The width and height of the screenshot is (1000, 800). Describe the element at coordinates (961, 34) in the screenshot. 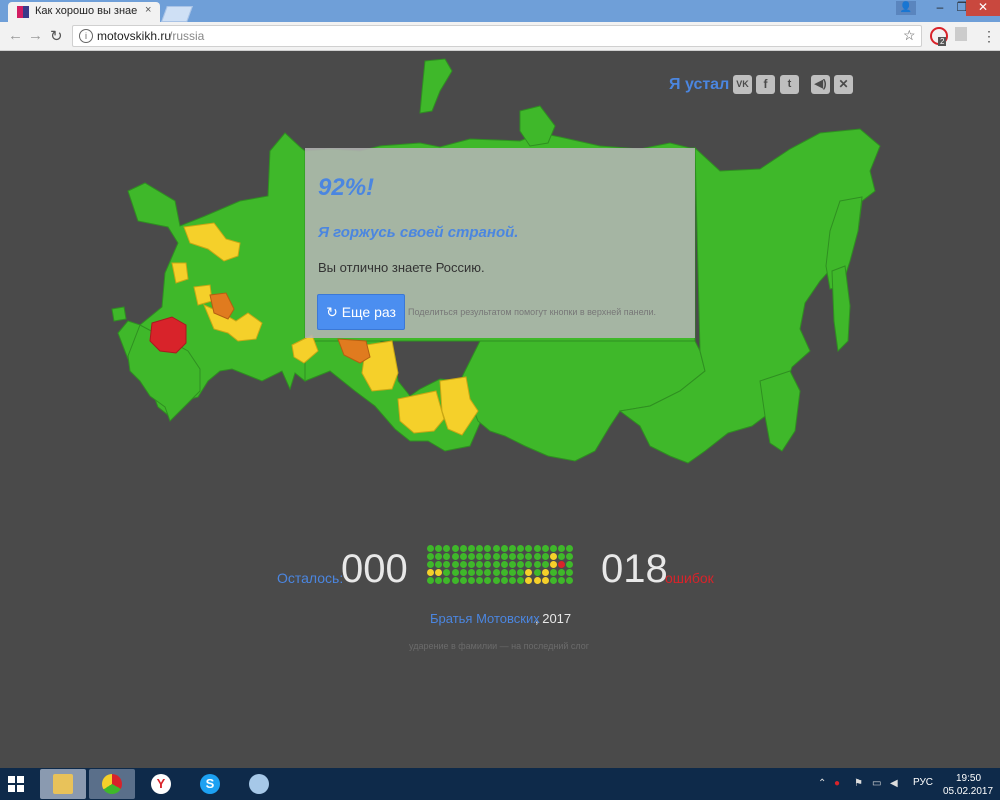

I see `pdf-extension-icon` at that location.